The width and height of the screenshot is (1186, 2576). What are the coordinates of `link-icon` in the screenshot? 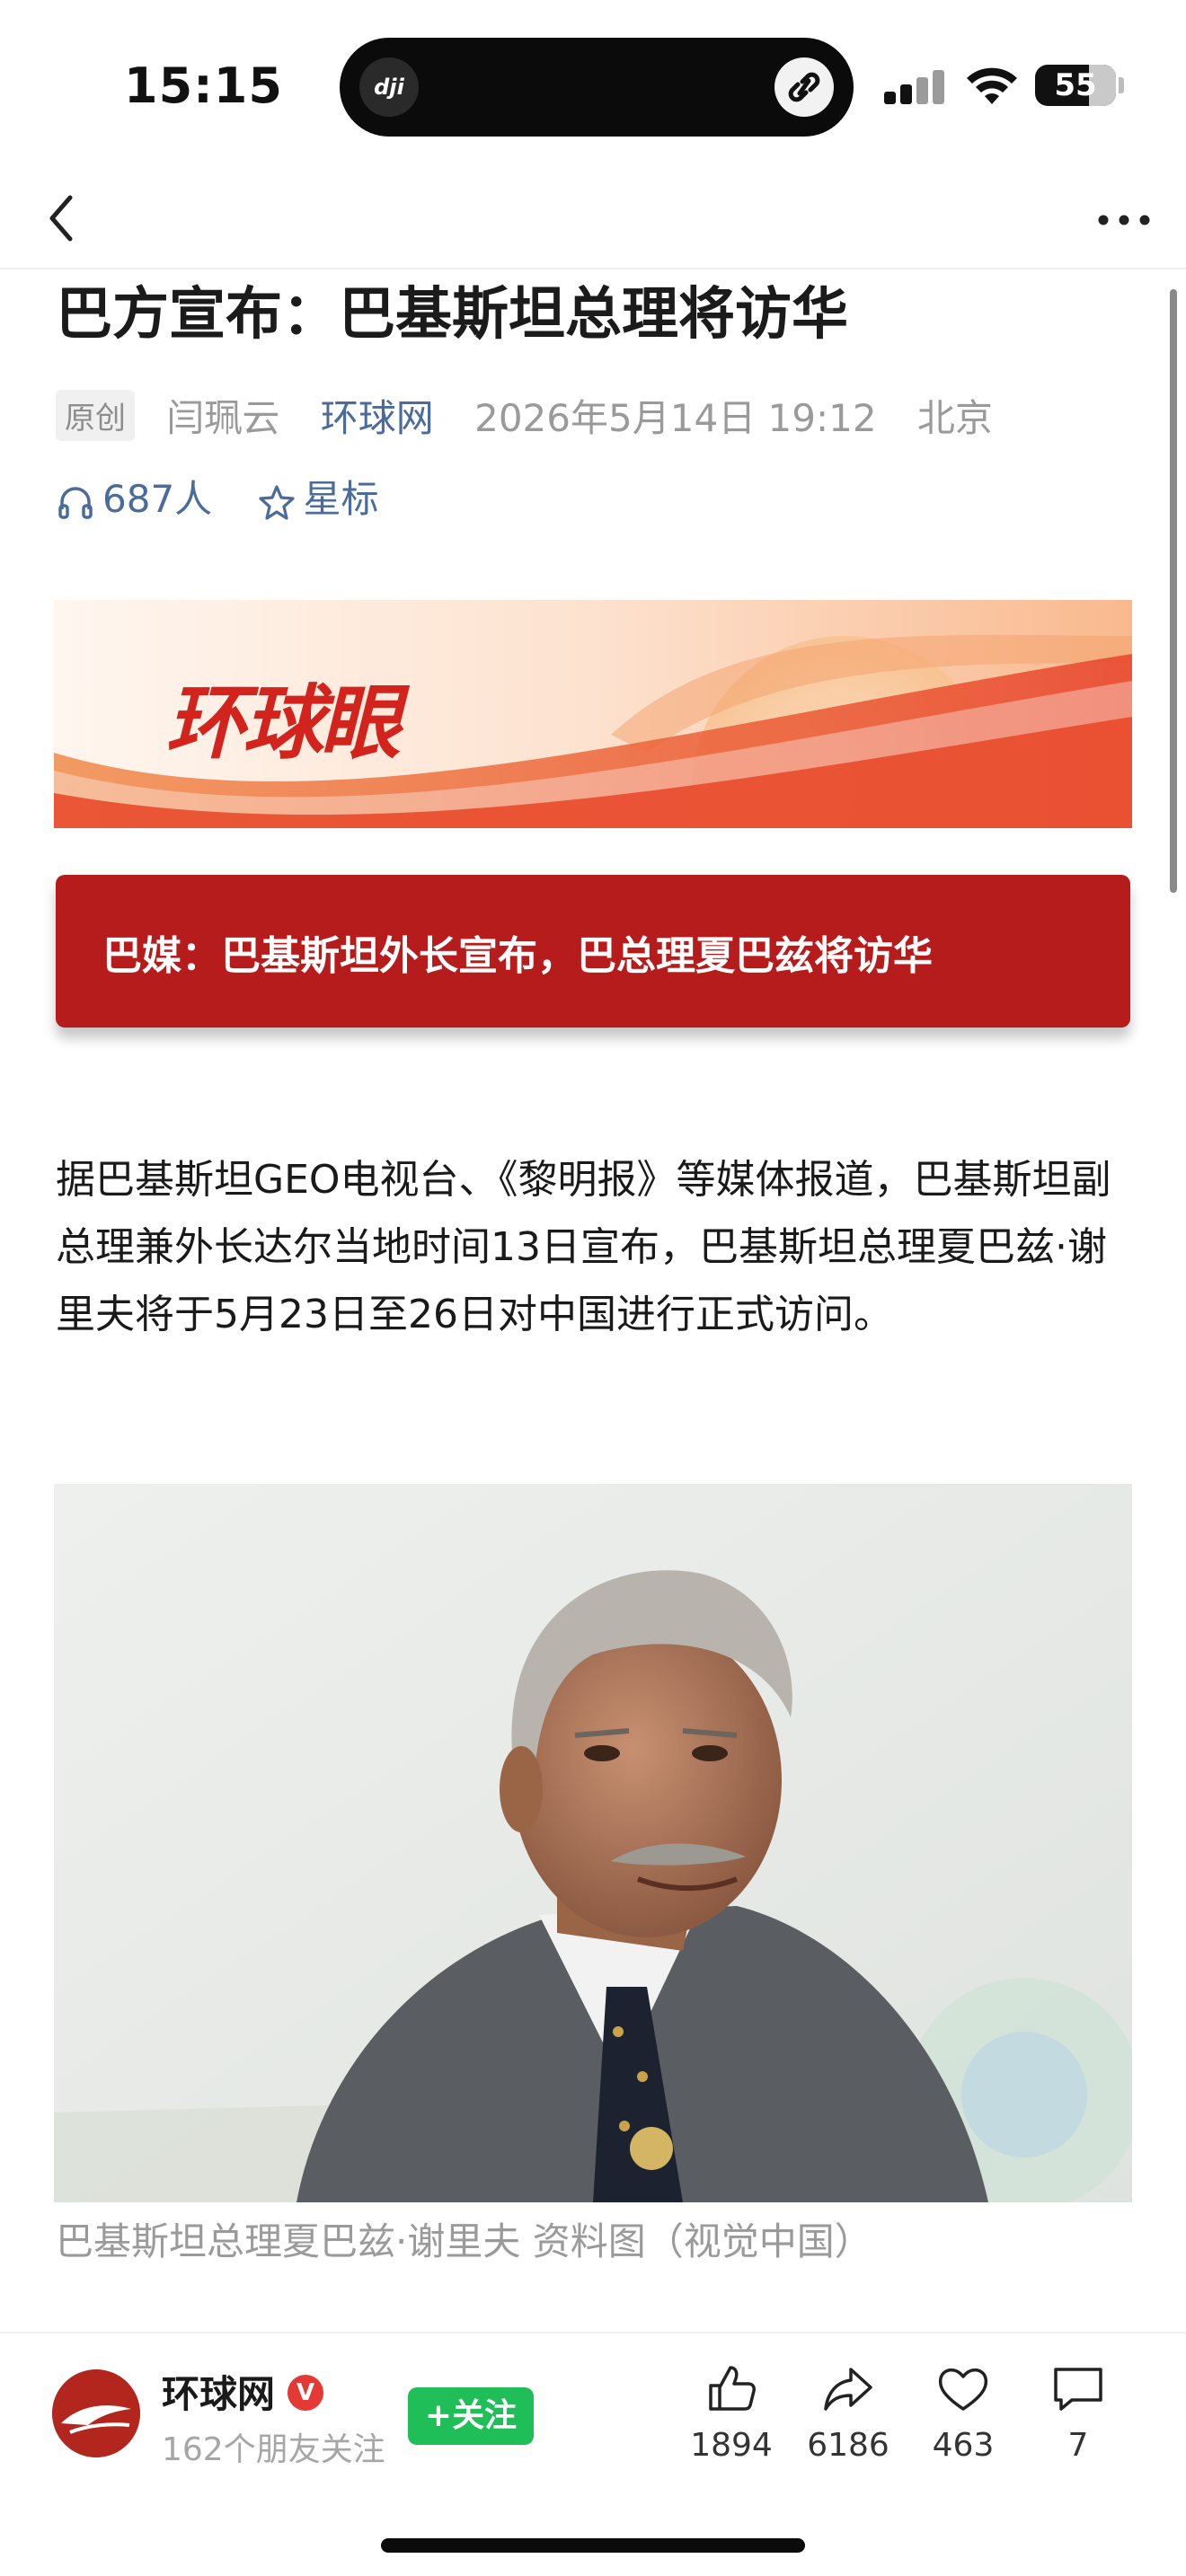 It's located at (804, 87).